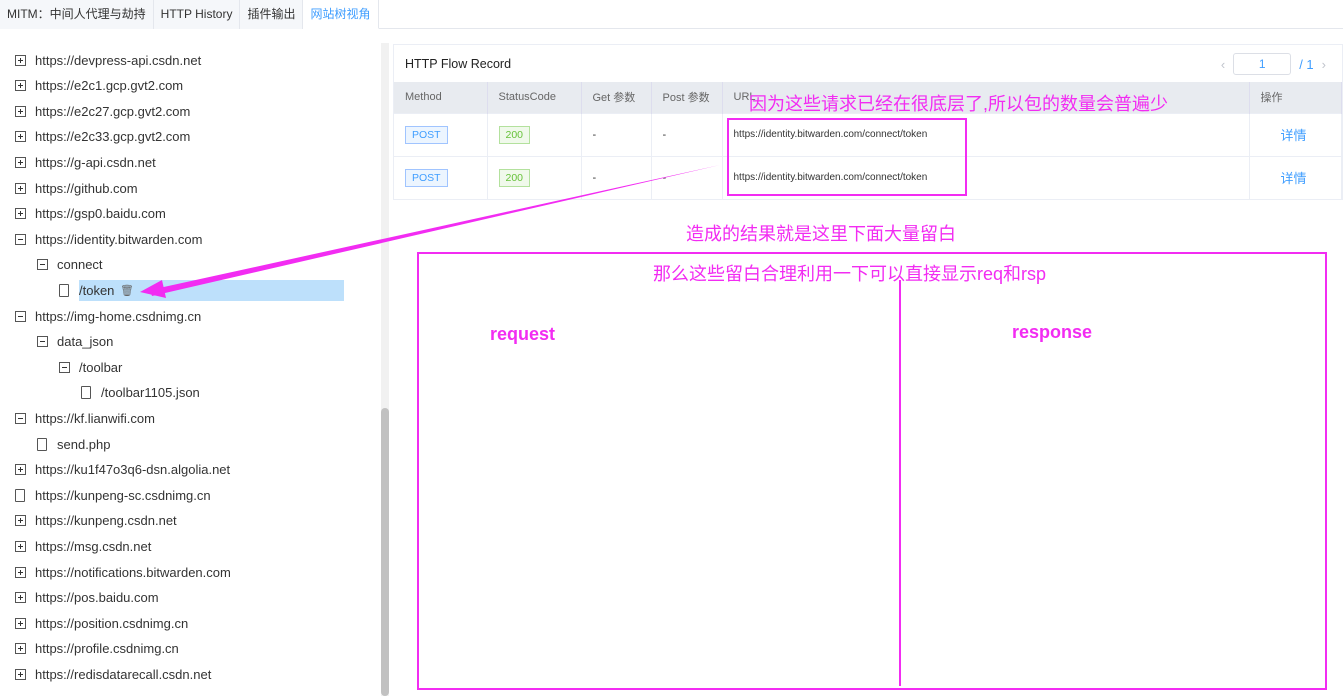  I want to click on annotation-arrow, so click(430, 231).